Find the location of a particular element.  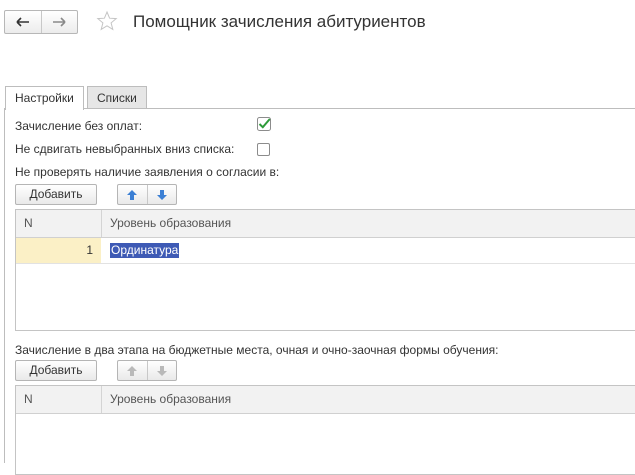

back-button is located at coordinates (23, 22).